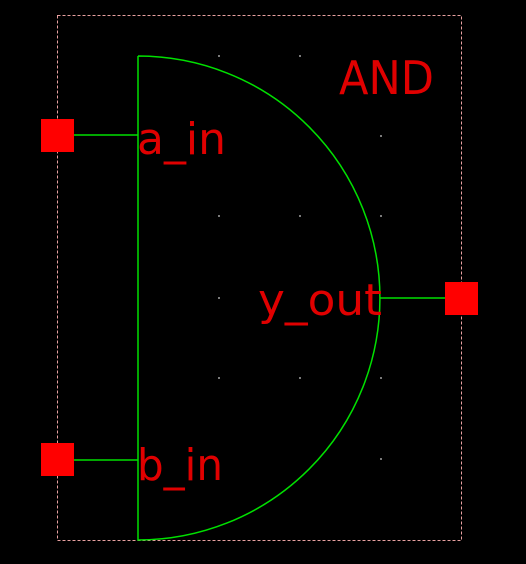 The image size is (526, 564). What do you see at coordinates (57, 459) in the screenshot?
I see `b-in-pin` at bounding box center [57, 459].